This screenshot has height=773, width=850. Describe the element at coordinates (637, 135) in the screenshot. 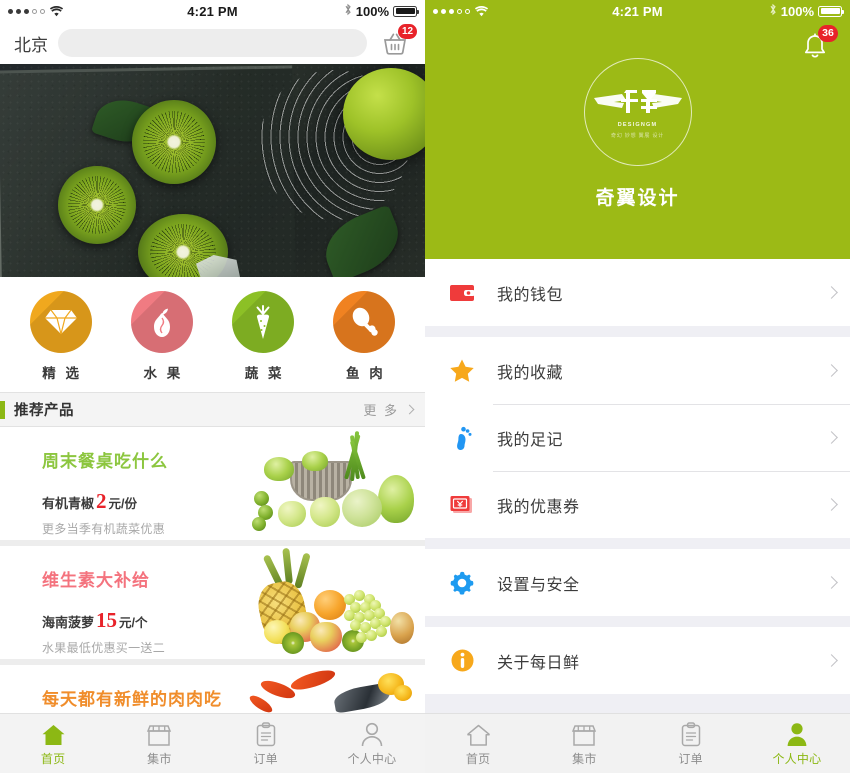

I see `logo-tagline: 奇幻 妙想 翼展 设计` at that location.